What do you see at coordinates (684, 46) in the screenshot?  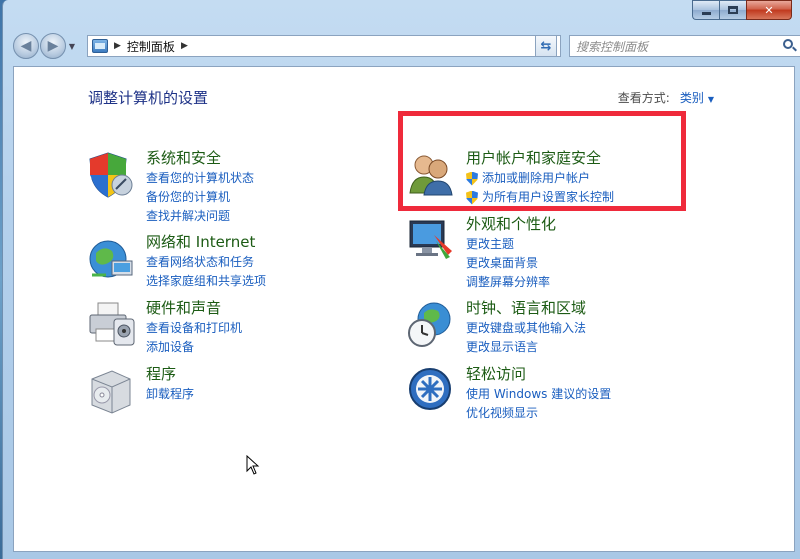 I see `search-box: 搜索控制面板` at bounding box center [684, 46].